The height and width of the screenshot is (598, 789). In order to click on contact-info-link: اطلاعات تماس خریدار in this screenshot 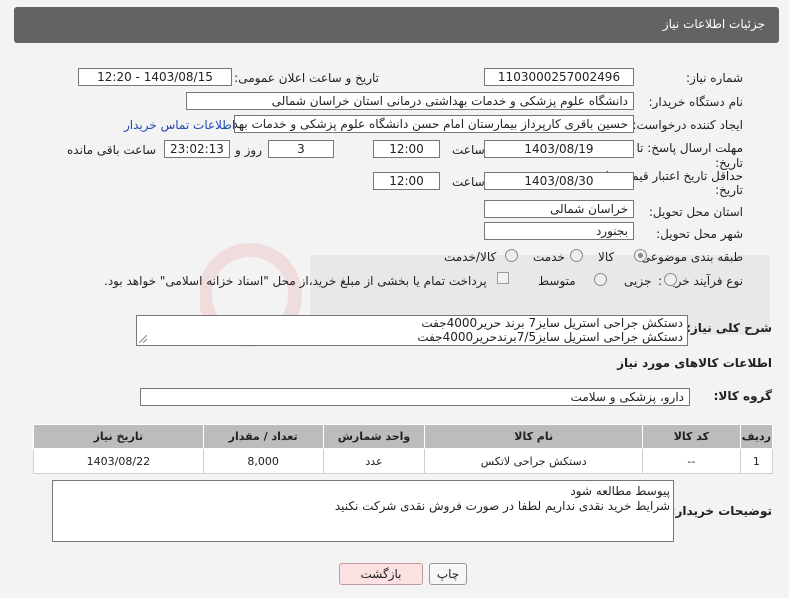, I will do `click(179, 125)`.